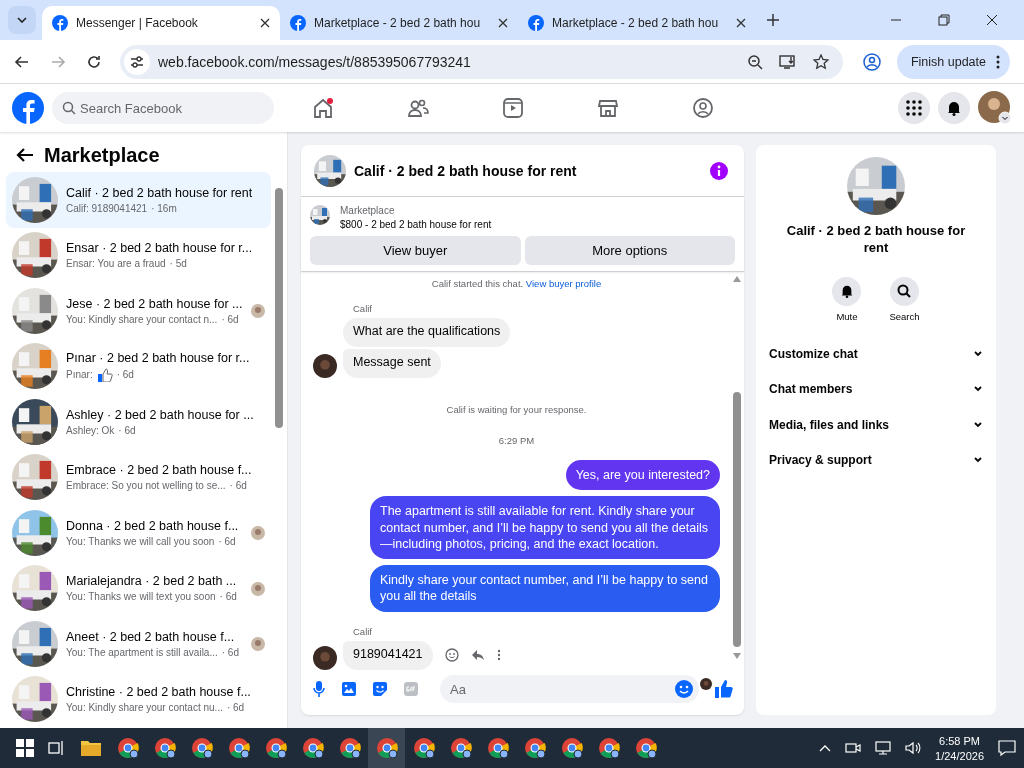  What do you see at coordinates (820, 61) in the screenshot?
I see `star-icon` at bounding box center [820, 61].